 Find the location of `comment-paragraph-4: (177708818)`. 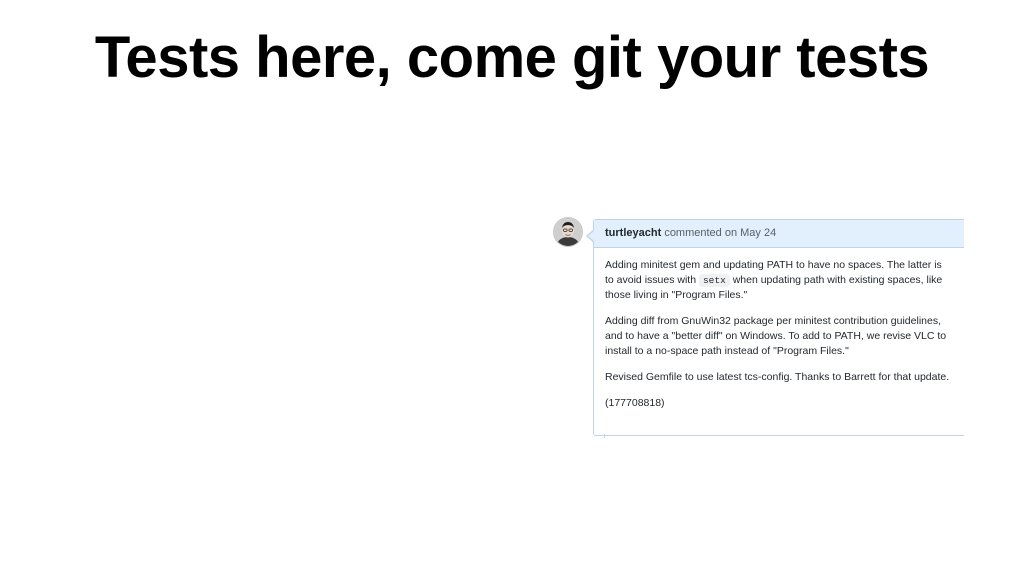

comment-paragraph-4: (177708818) is located at coordinates (635, 403).